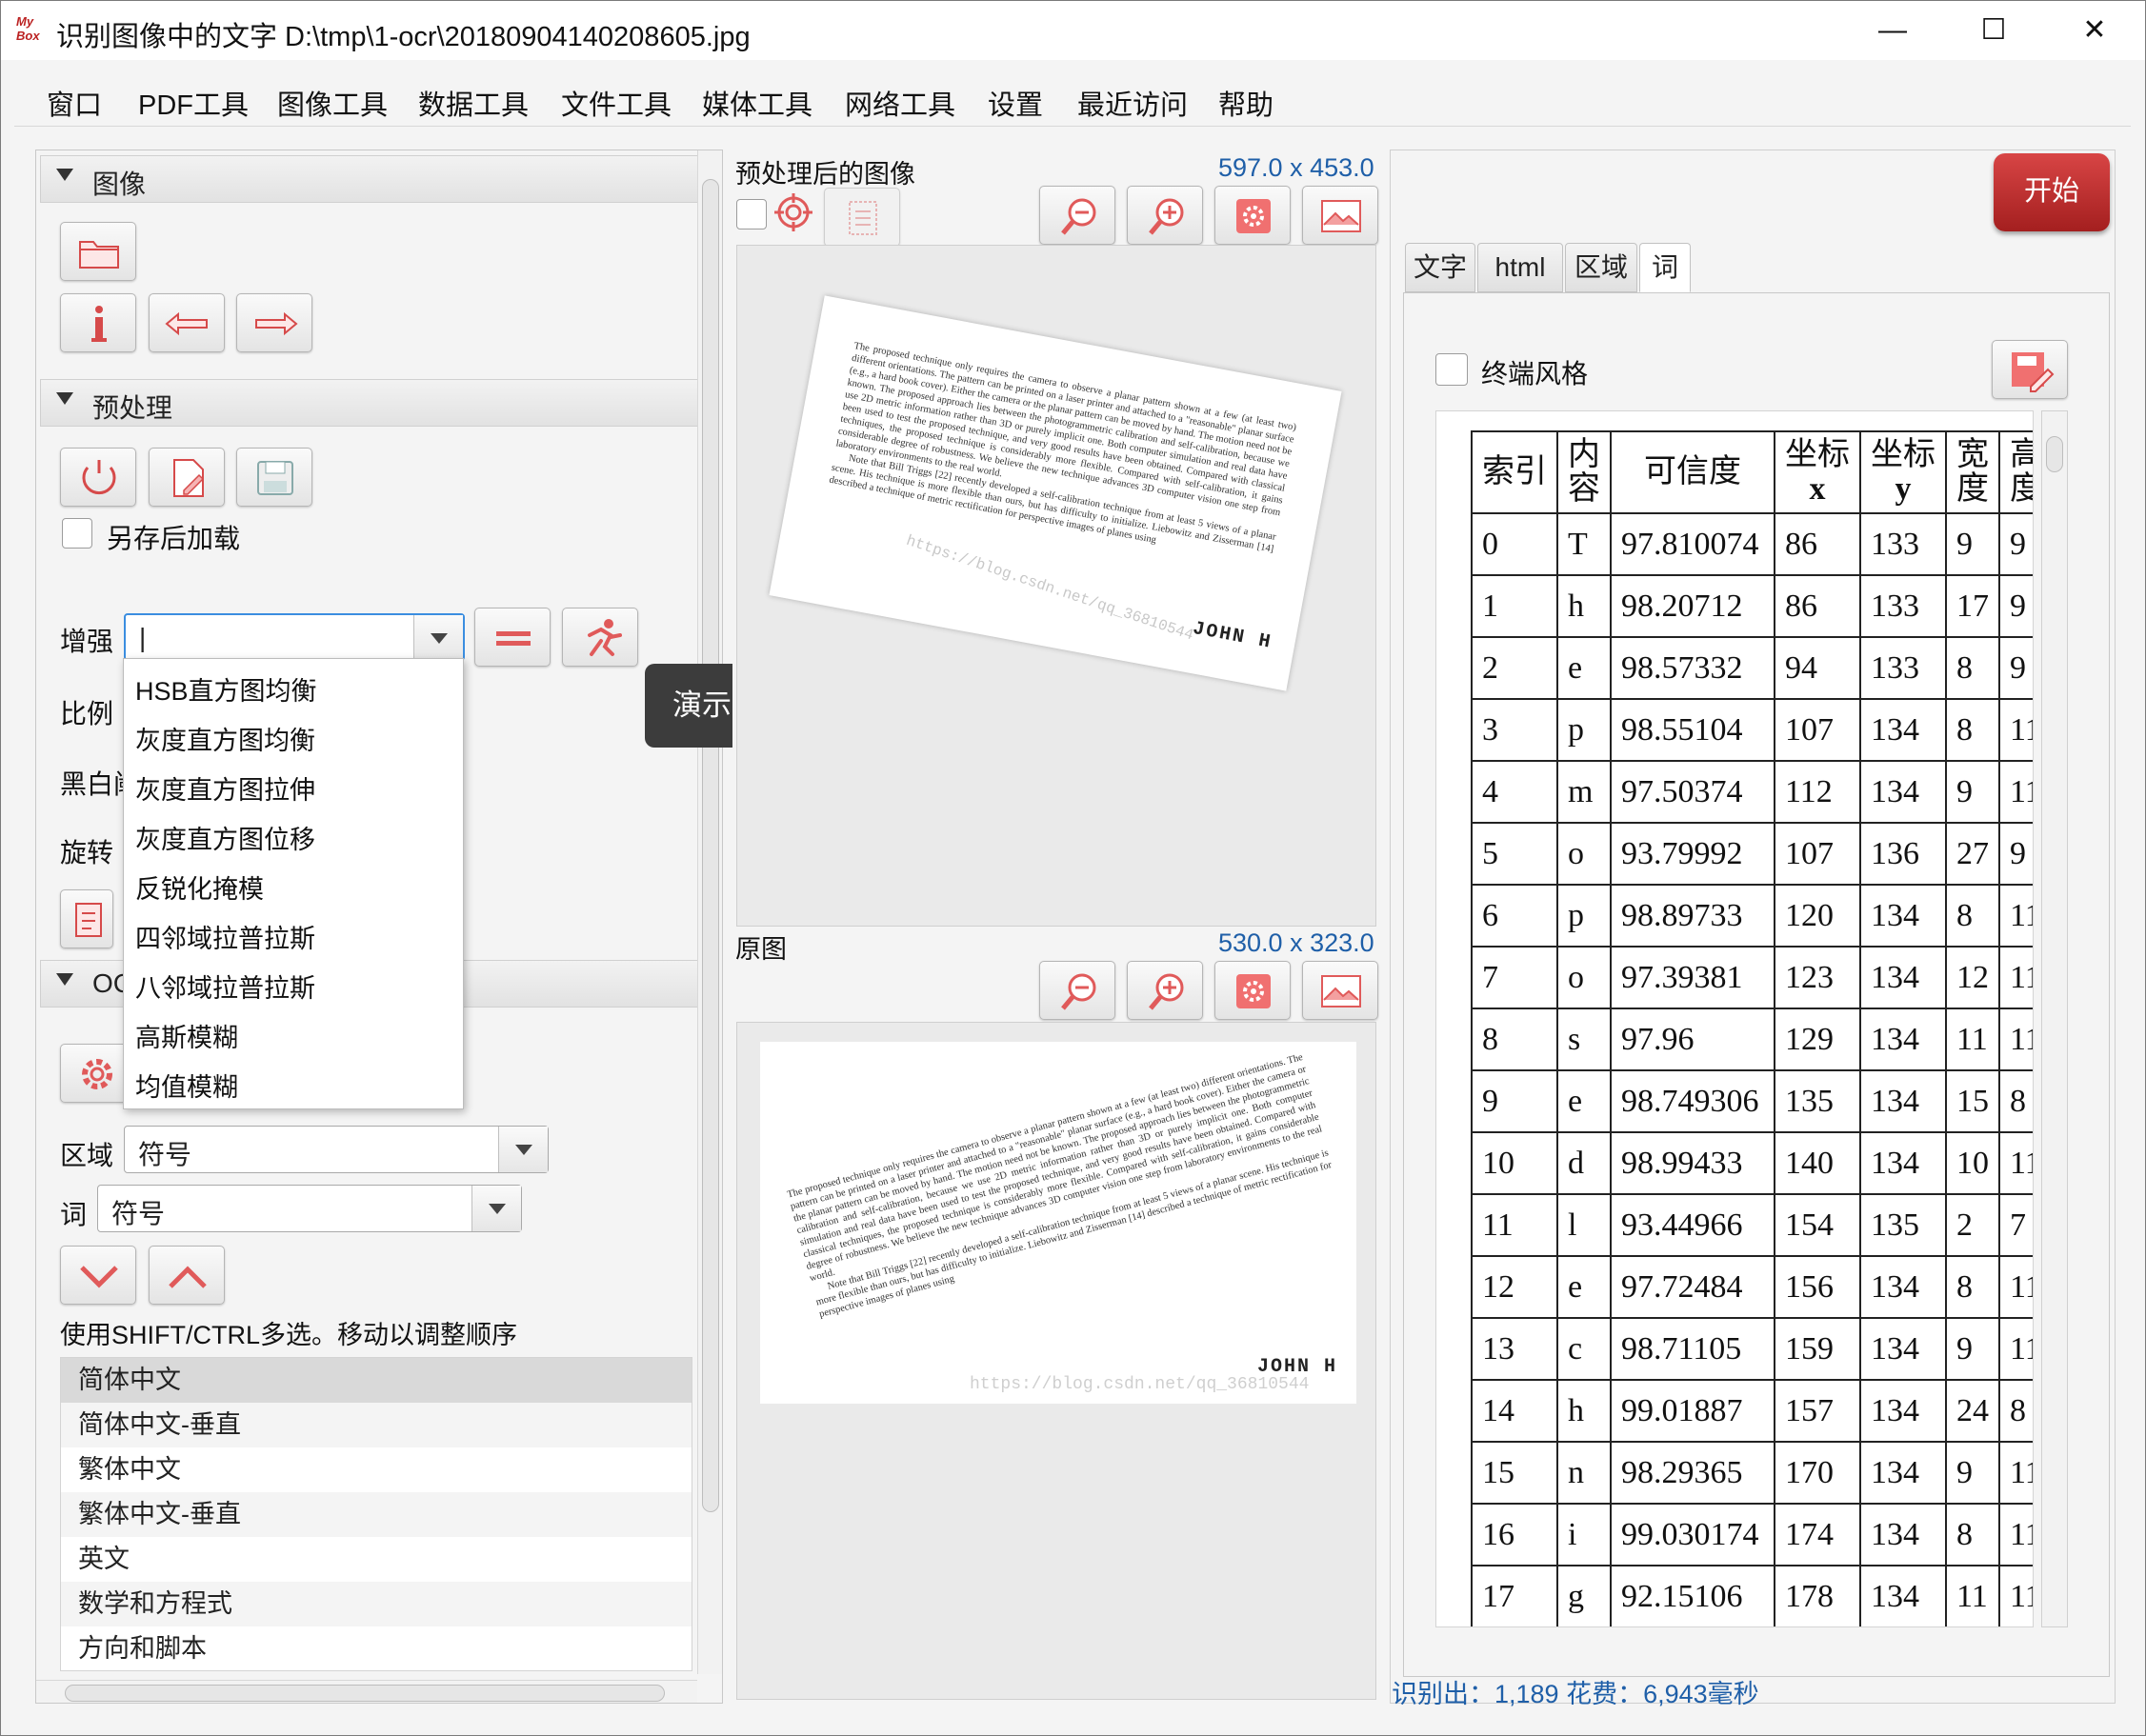  Describe the element at coordinates (98, 477) in the screenshot. I see `recover-button` at that location.